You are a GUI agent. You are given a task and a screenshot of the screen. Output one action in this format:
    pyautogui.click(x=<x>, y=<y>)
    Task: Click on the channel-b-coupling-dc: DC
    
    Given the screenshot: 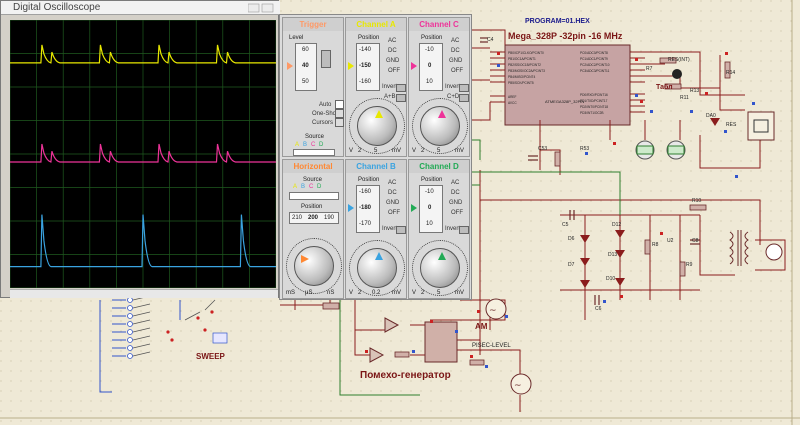 What is the action you would take?
    pyautogui.click(x=392, y=193)
    